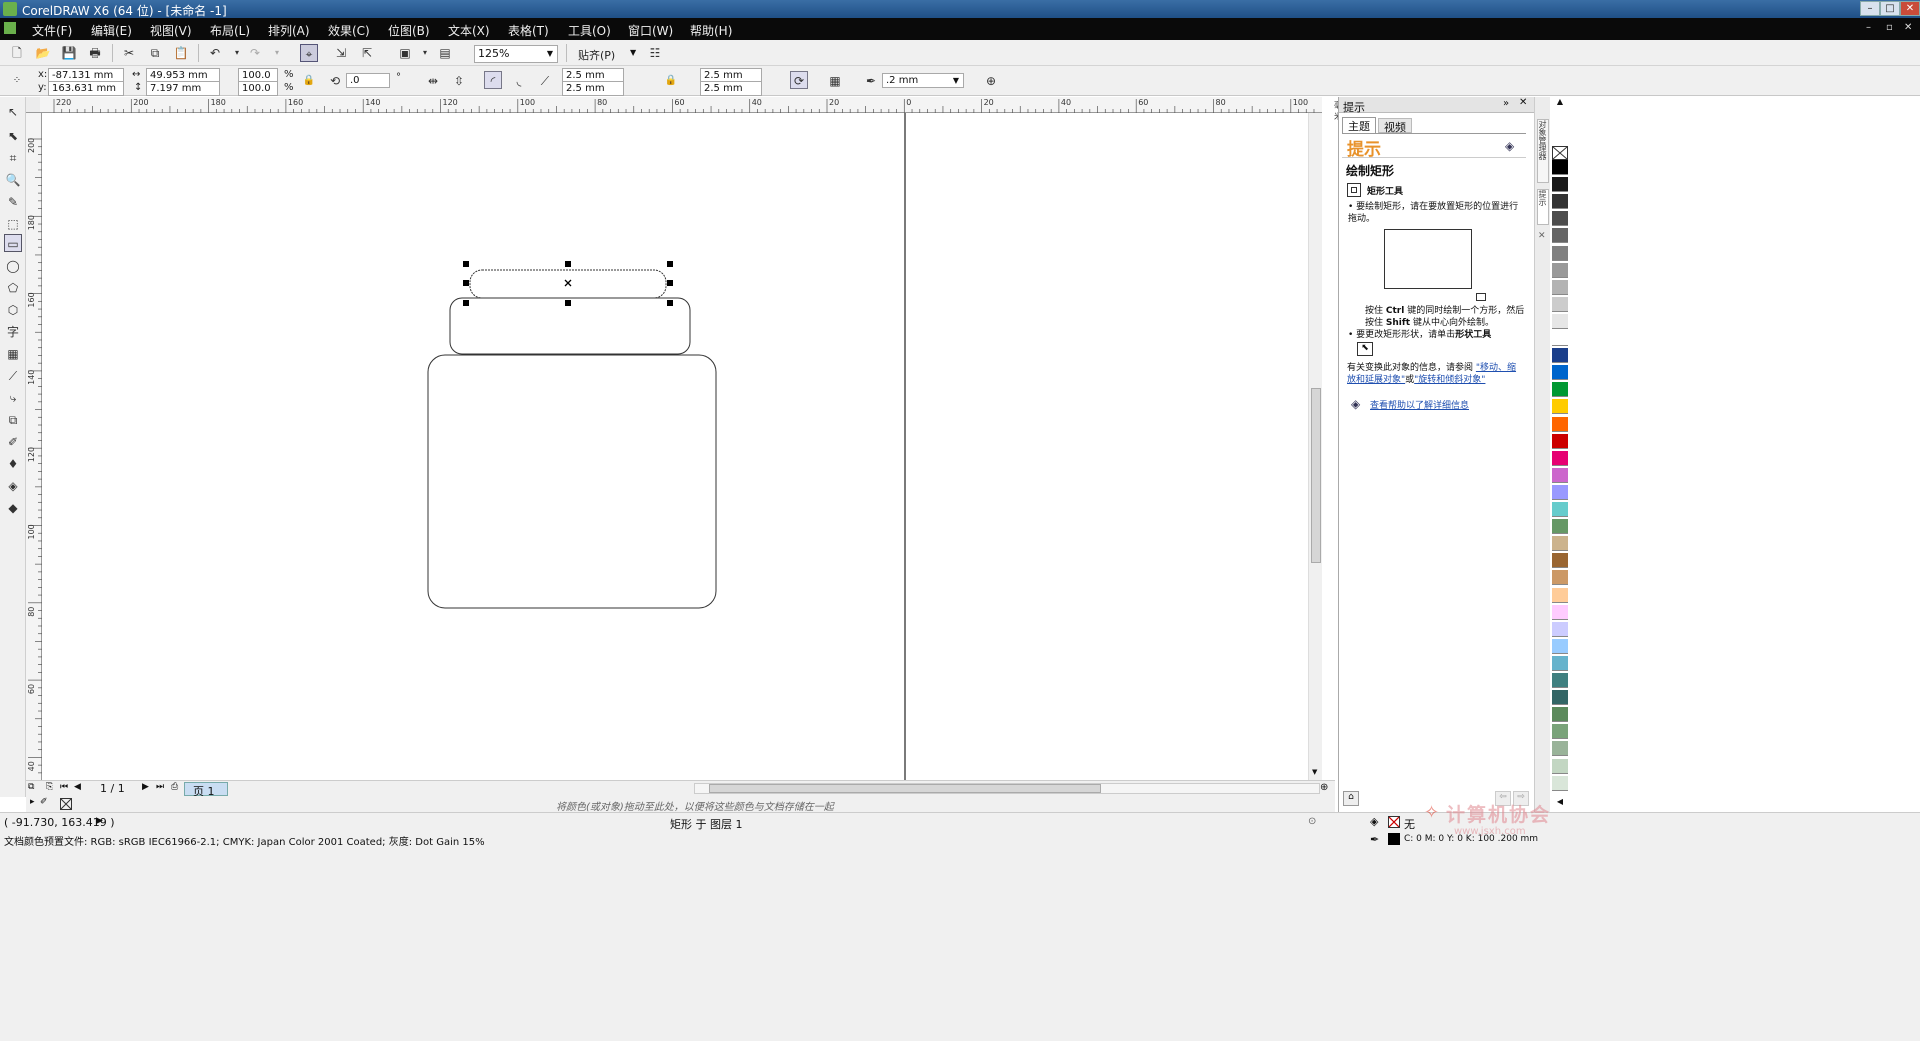  I want to click on close-button: ✕, so click(1910, 8).